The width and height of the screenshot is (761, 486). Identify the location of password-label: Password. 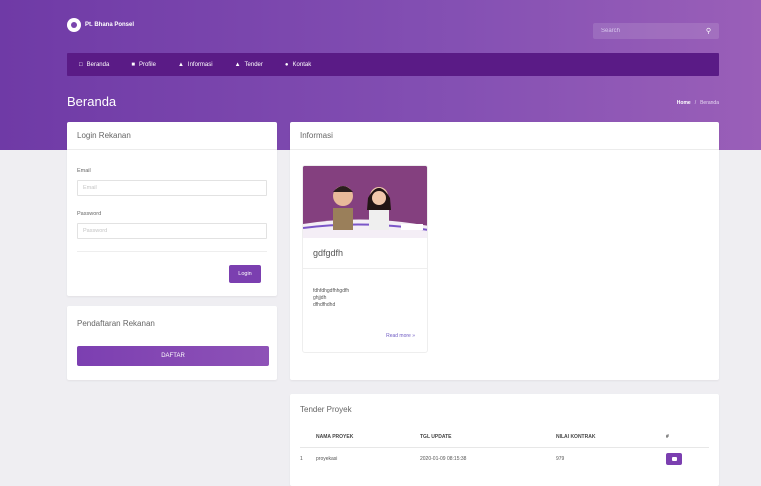
(89, 214).